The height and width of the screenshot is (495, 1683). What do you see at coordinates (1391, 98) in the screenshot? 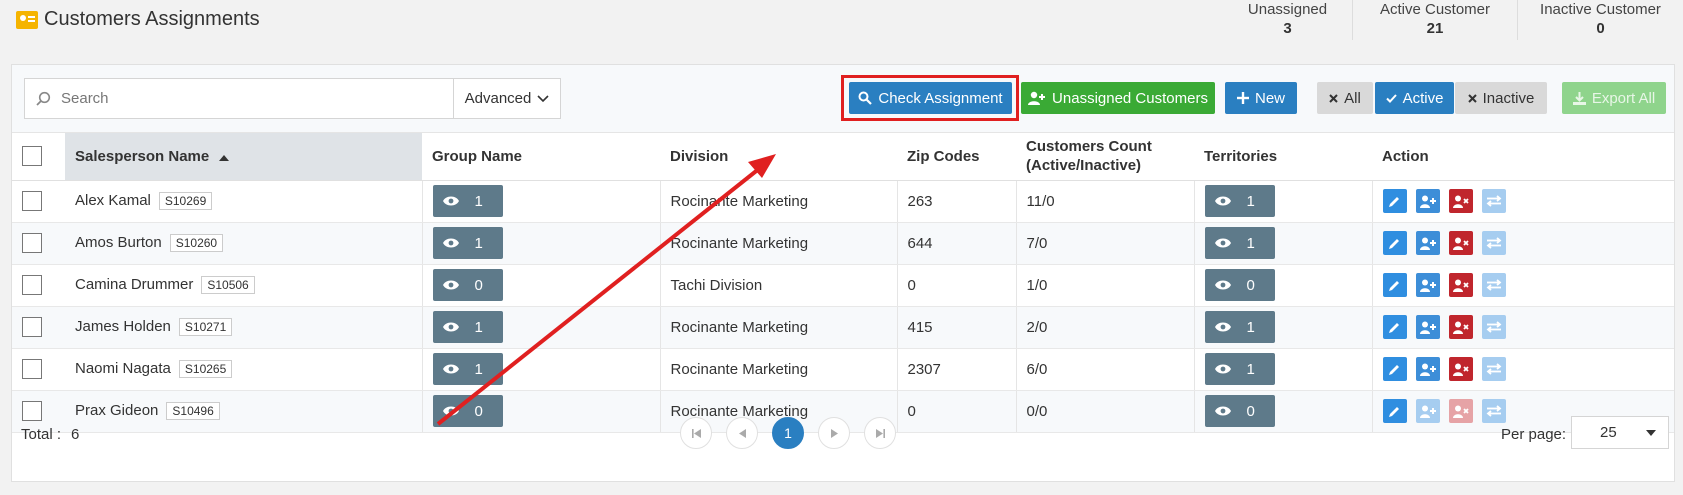
I see `check-icon` at bounding box center [1391, 98].